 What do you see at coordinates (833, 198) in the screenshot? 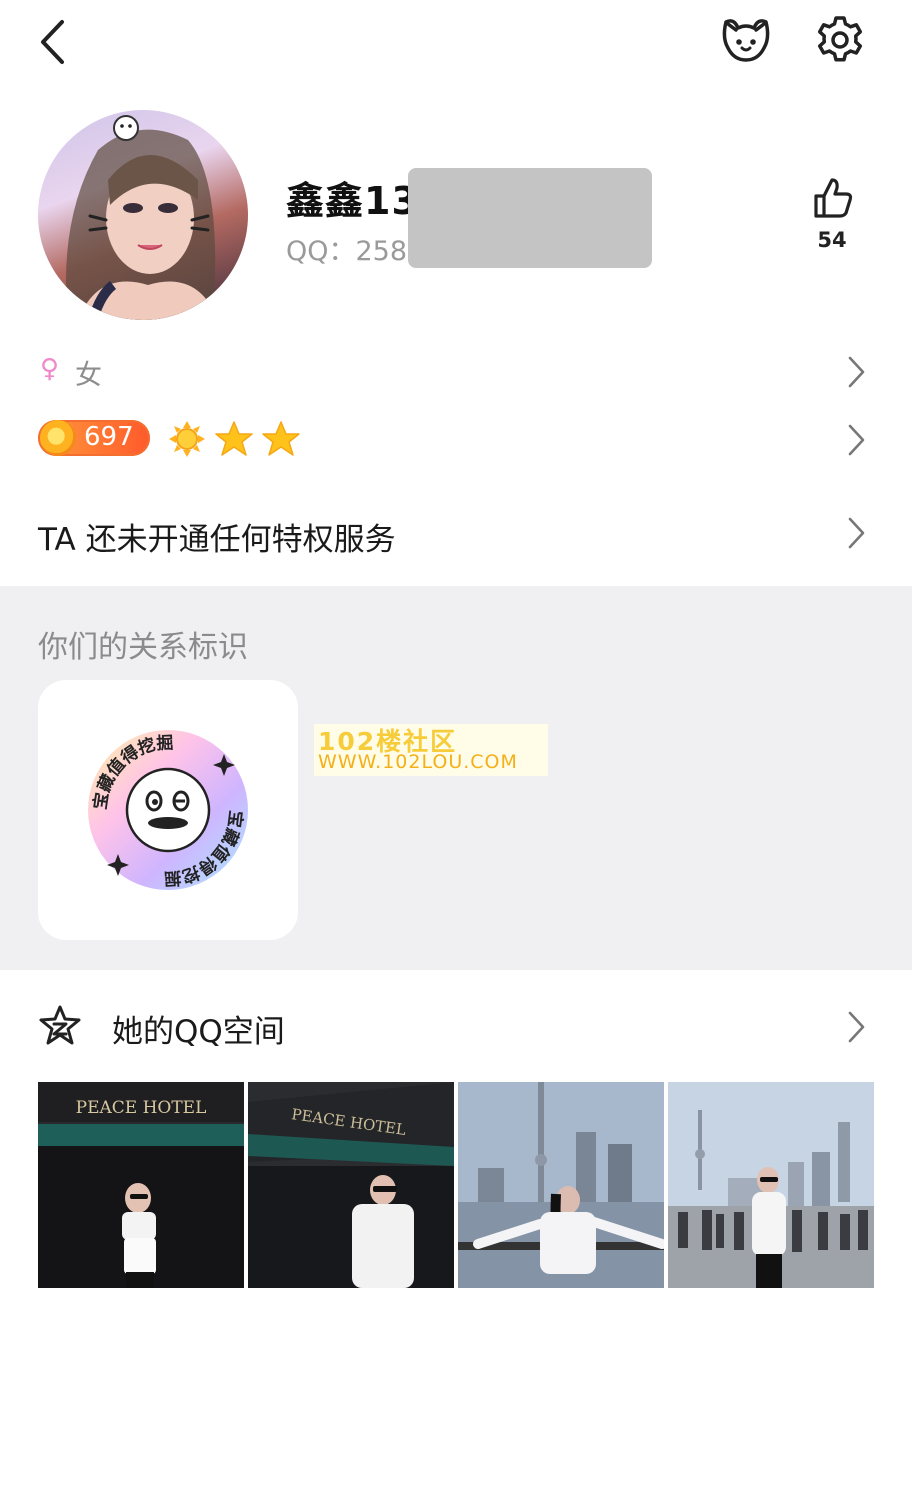
I see `thumbs-up-icon` at bounding box center [833, 198].